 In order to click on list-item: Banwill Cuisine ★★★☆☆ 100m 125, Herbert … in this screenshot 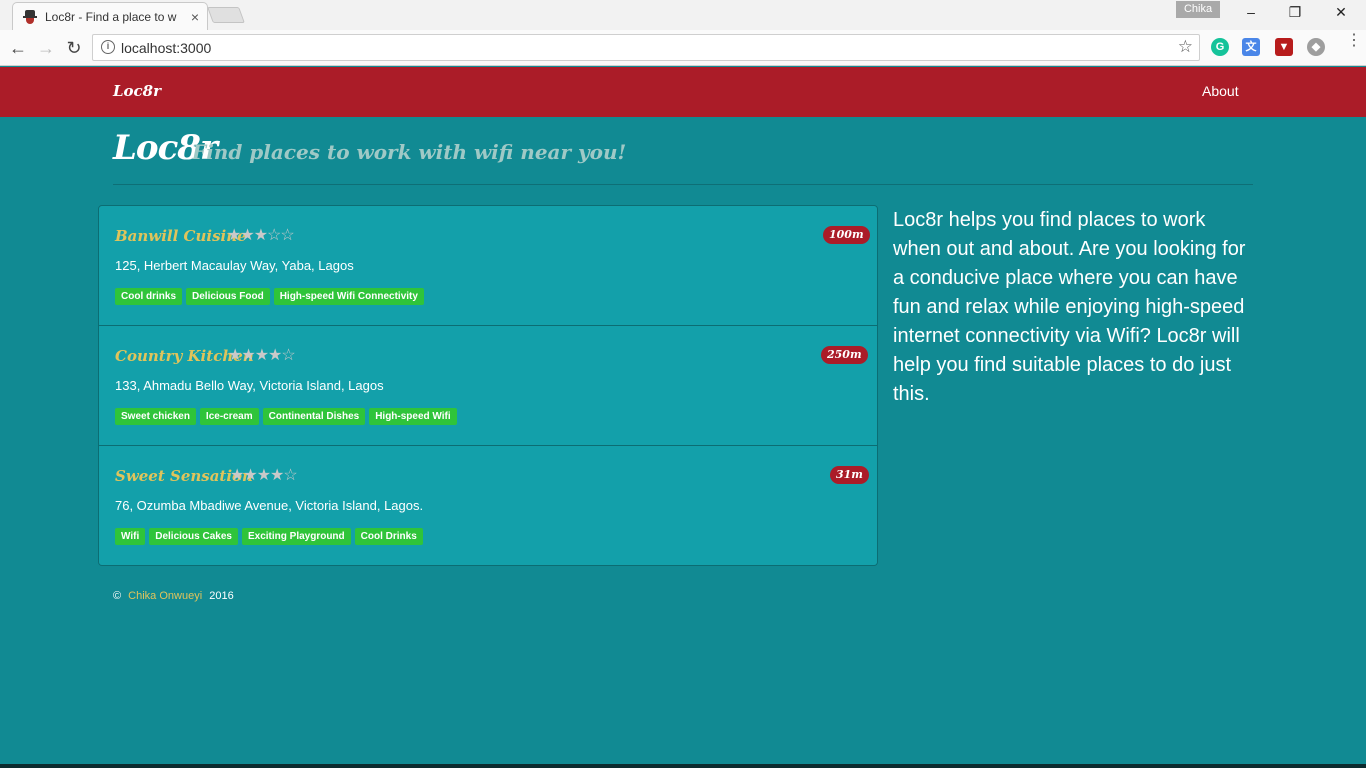, I will do `click(488, 266)`.